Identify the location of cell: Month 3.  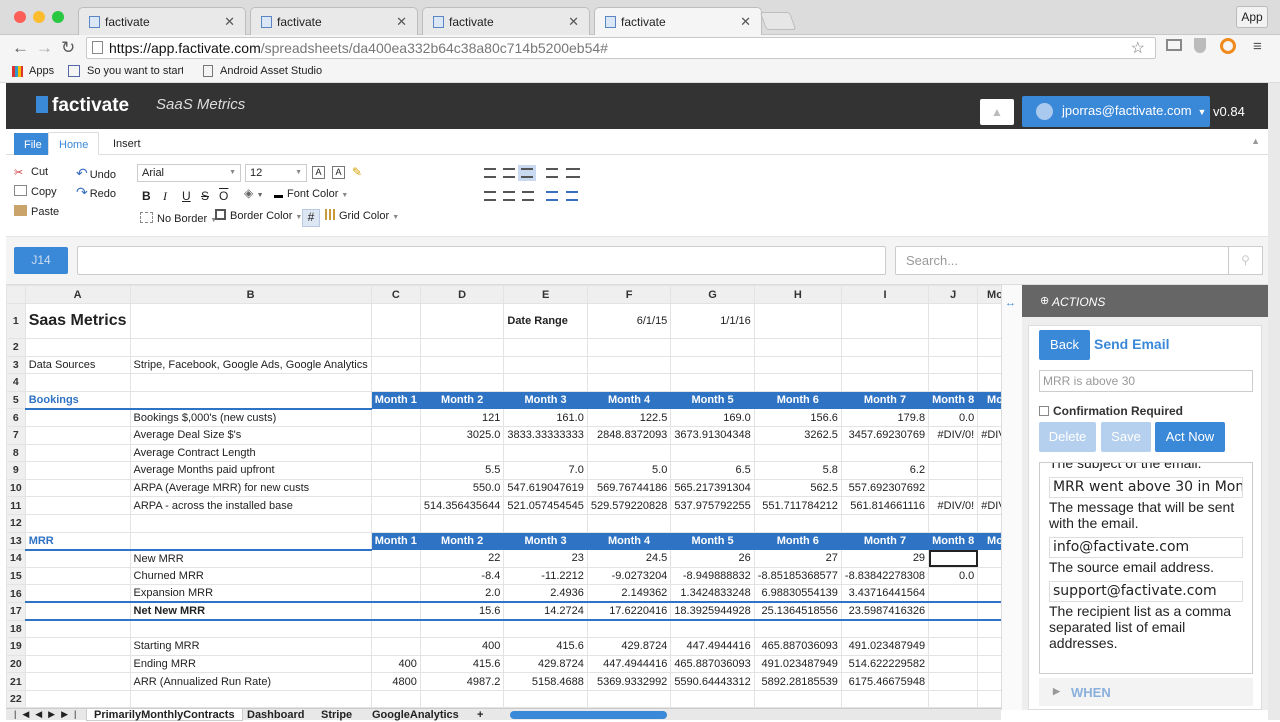
(545, 541).